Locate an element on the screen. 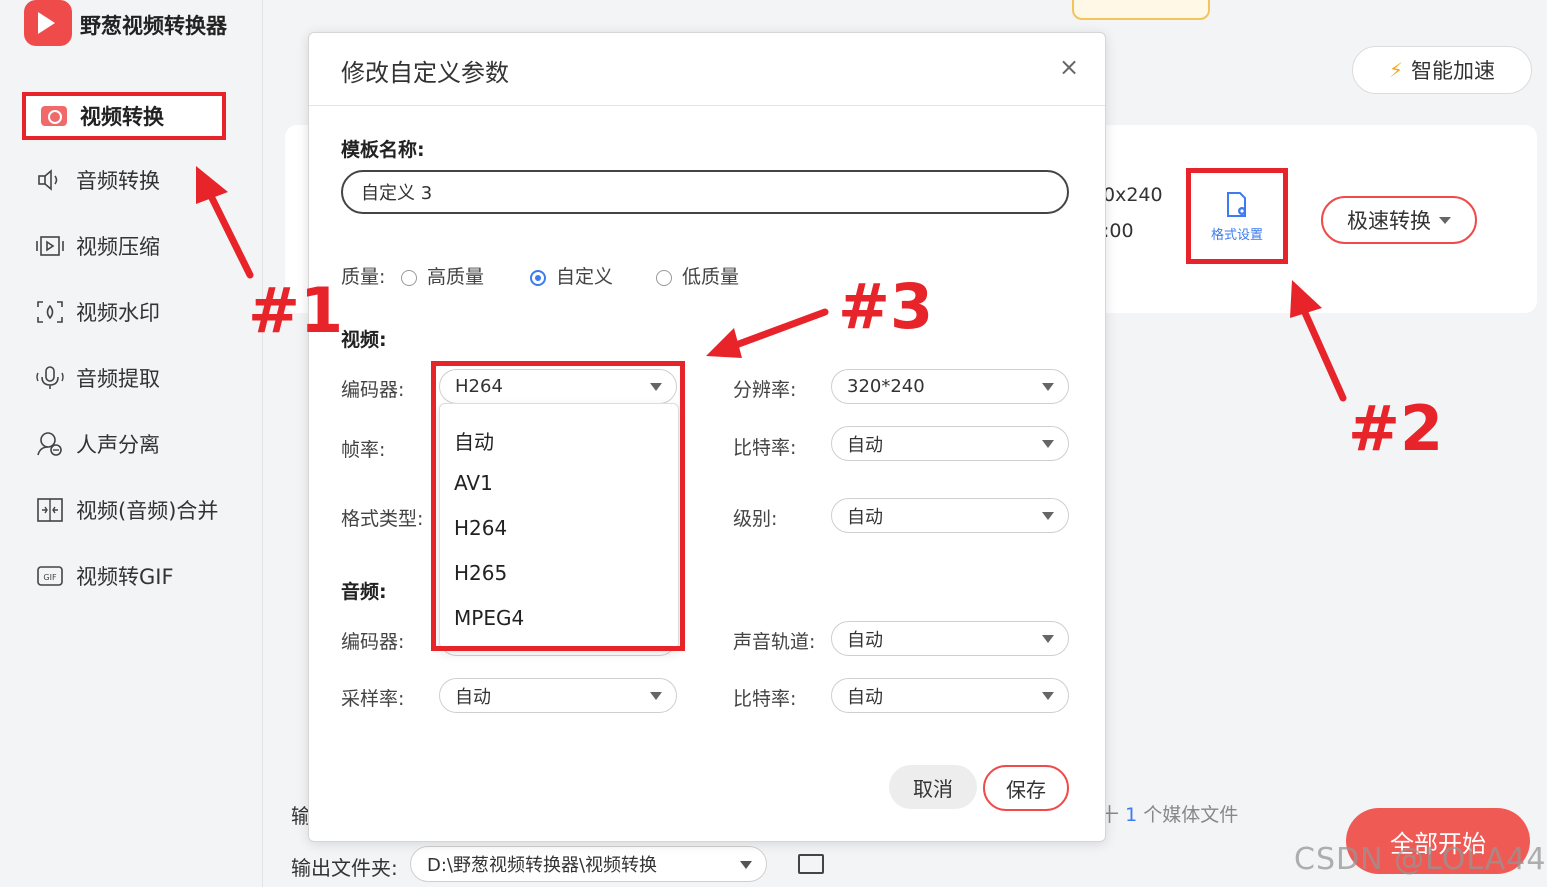  watermark: CSDN @LOLA4444 is located at coordinates (1420, 859).